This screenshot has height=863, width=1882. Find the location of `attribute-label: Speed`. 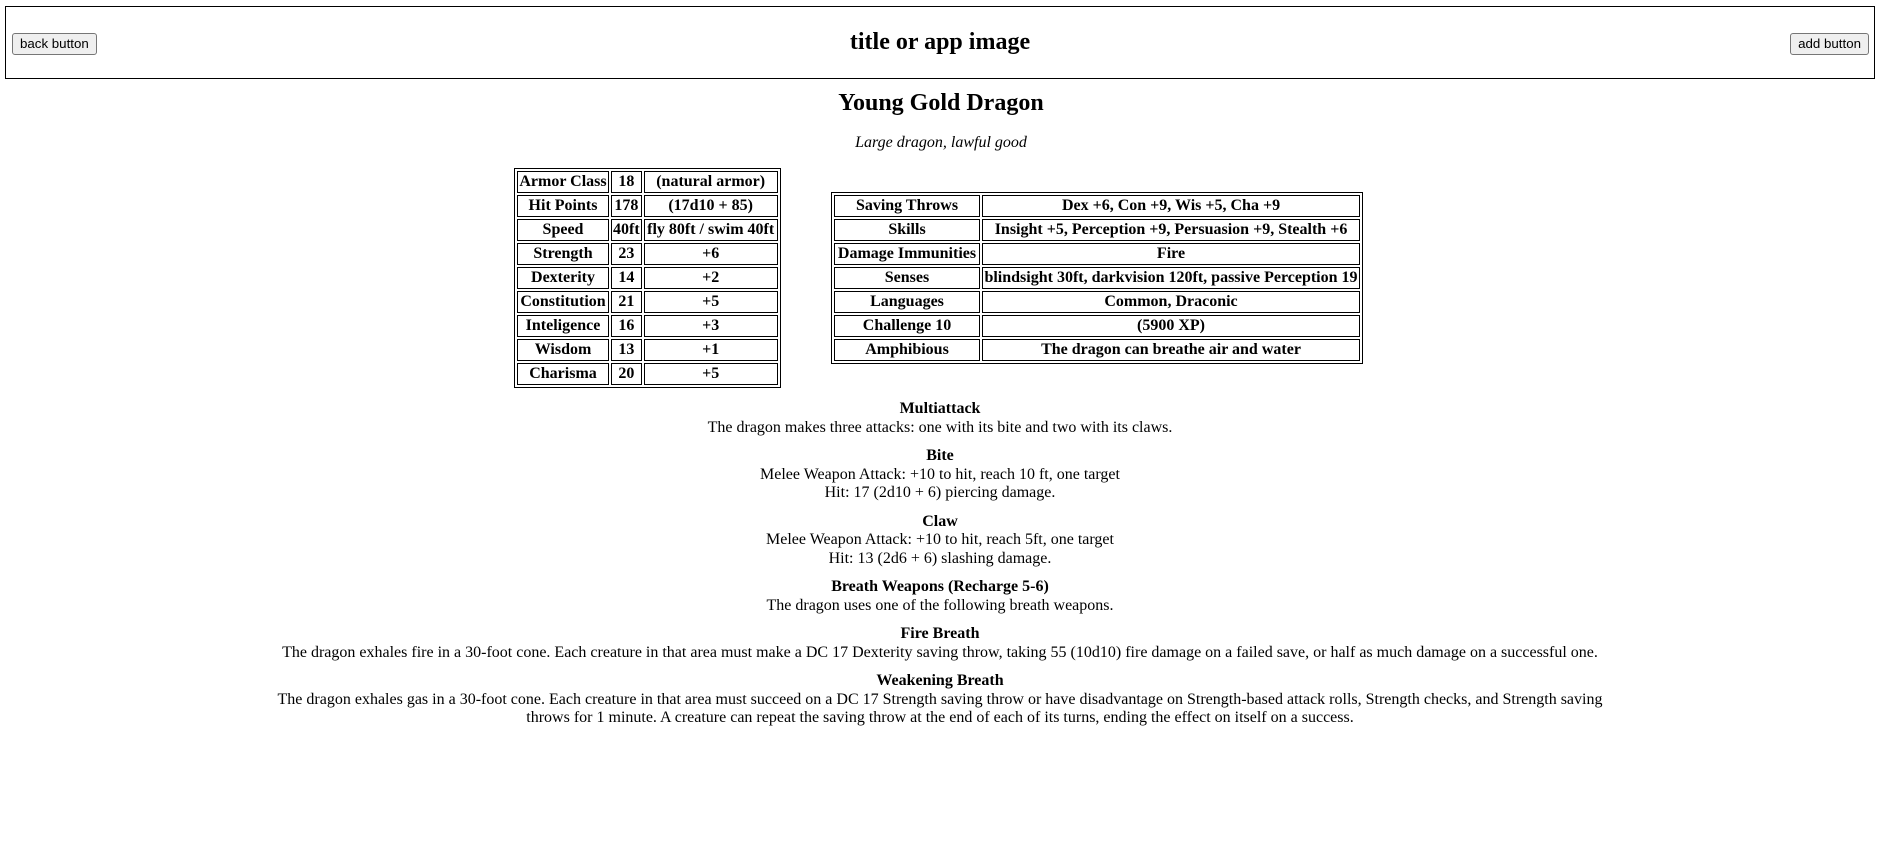

attribute-label: Speed is located at coordinates (563, 230).